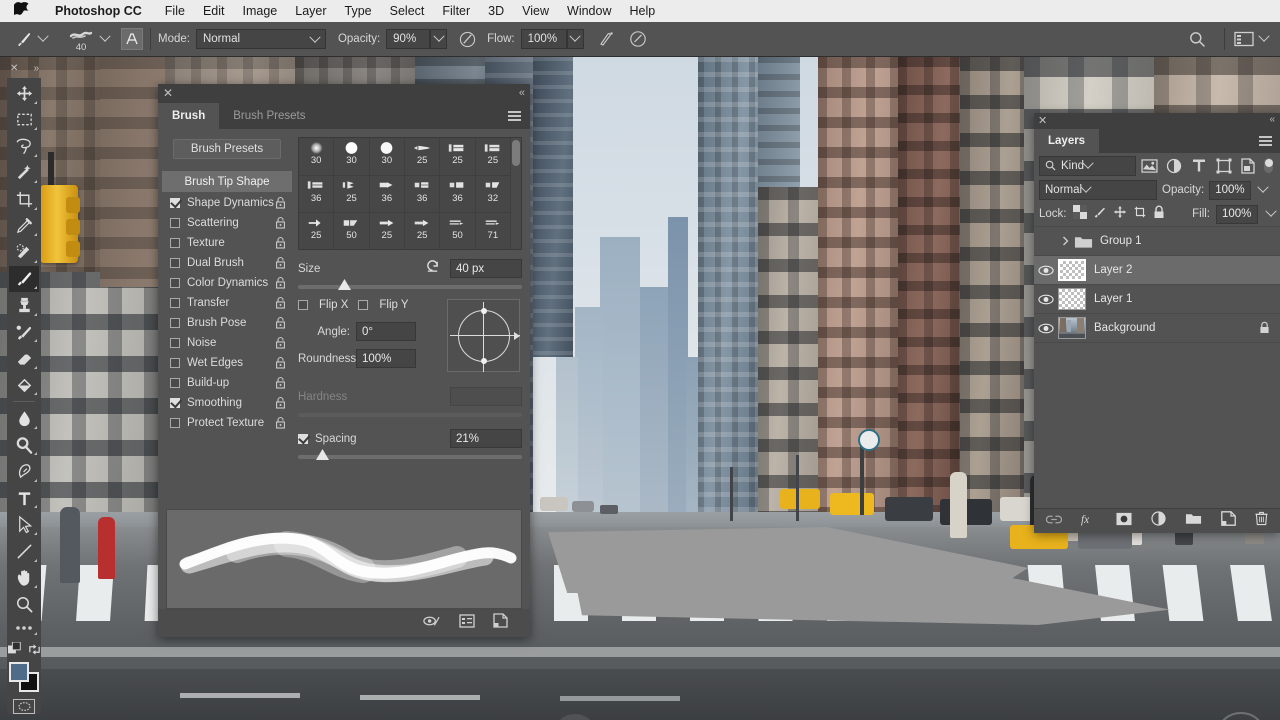 This screenshot has height=720, width=1280. What do you see at coordinates (31, 39) in the screenshot?
I see `current-tool-preset` at bounding box center [31, 39].